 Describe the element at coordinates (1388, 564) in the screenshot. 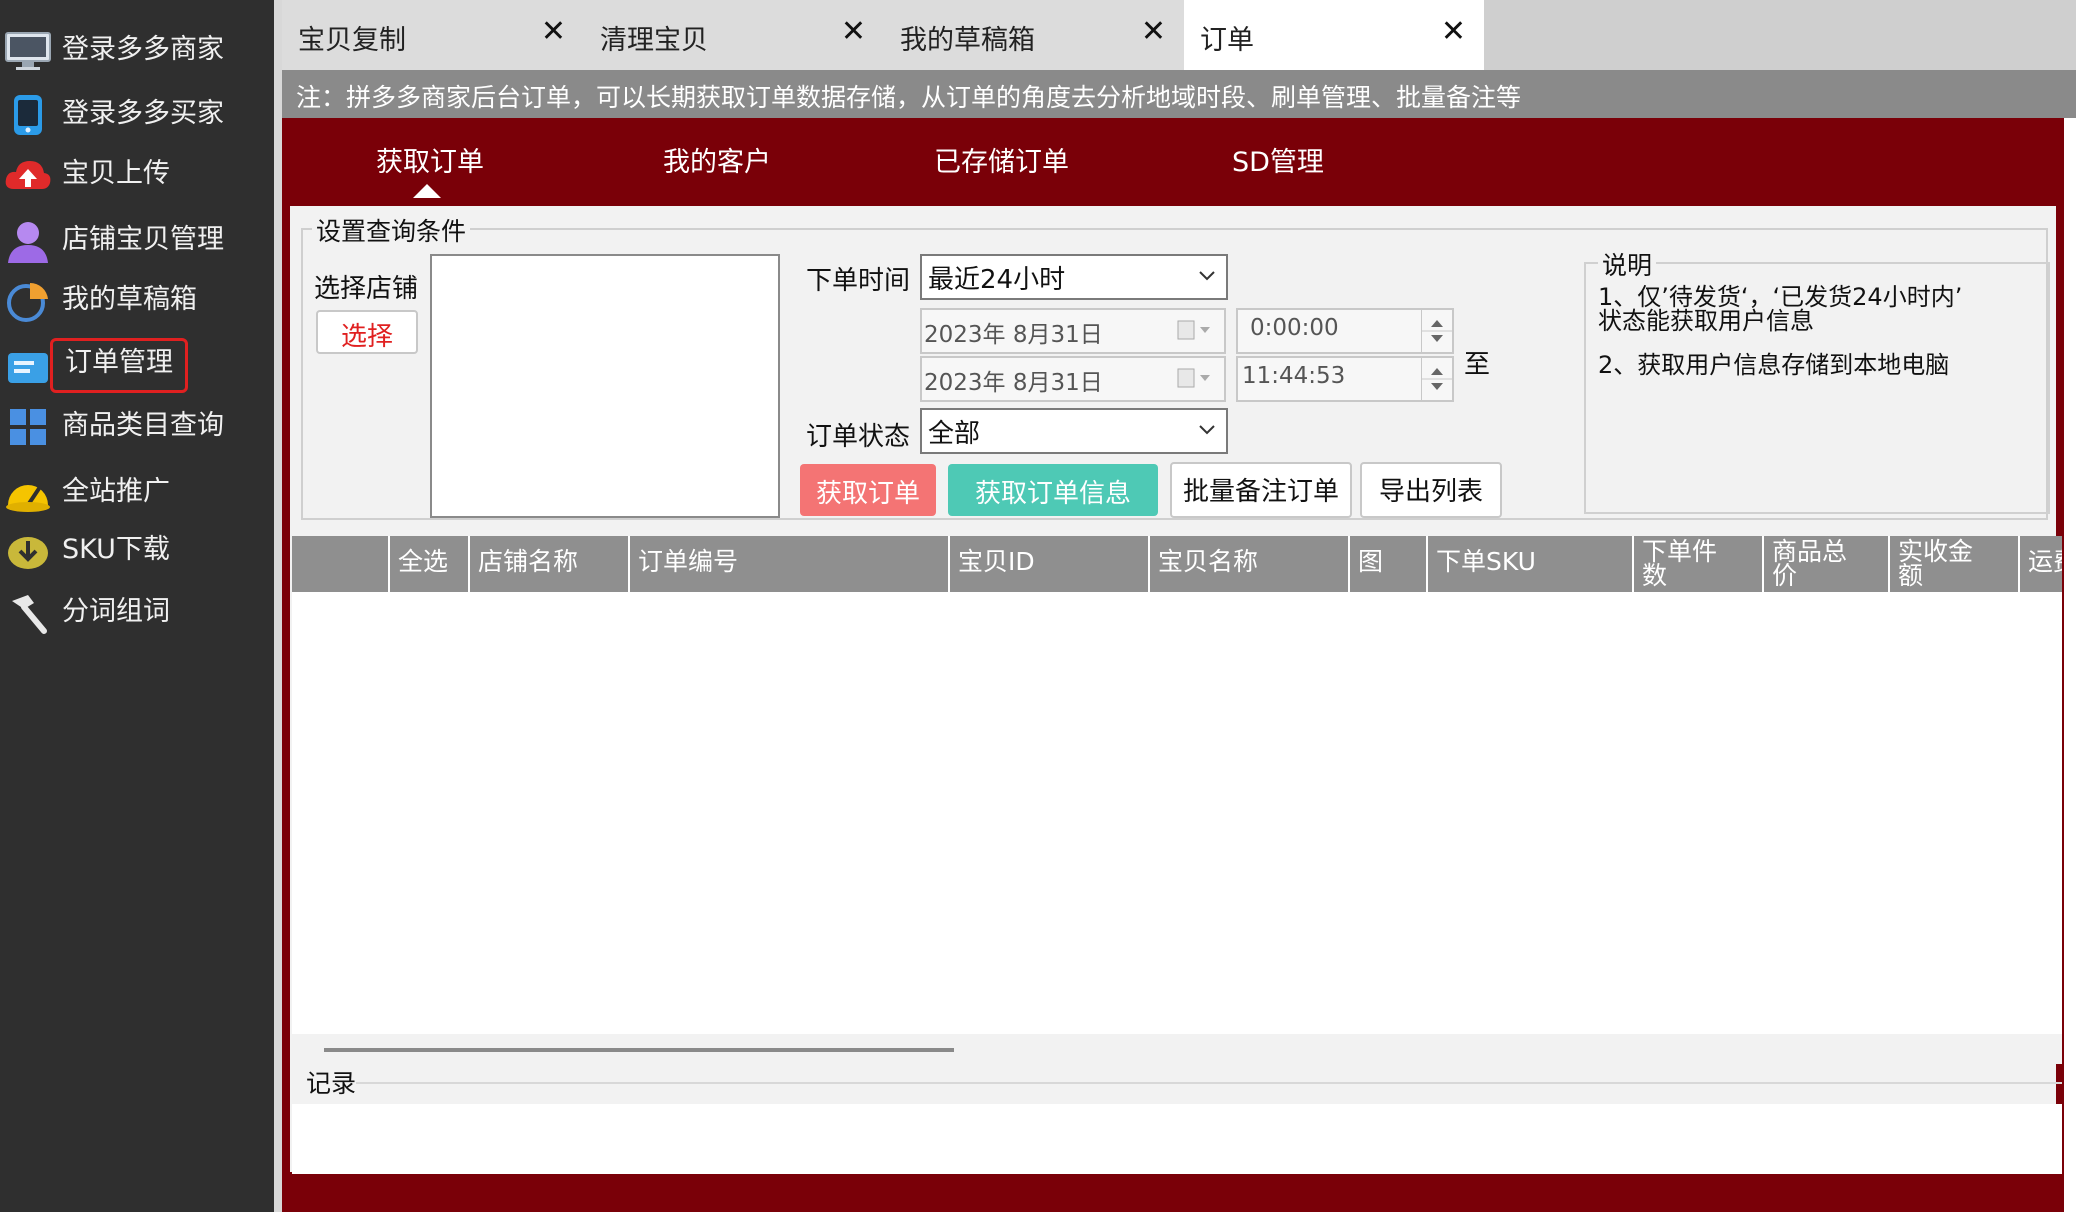

I see `image-column: 图` at that location.